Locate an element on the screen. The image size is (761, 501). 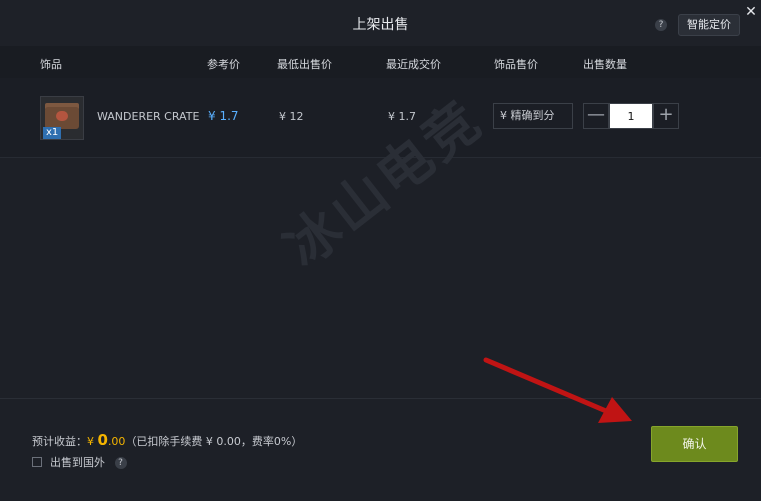
dialog-title: 上架出售 is located at coordinates (380, 25).